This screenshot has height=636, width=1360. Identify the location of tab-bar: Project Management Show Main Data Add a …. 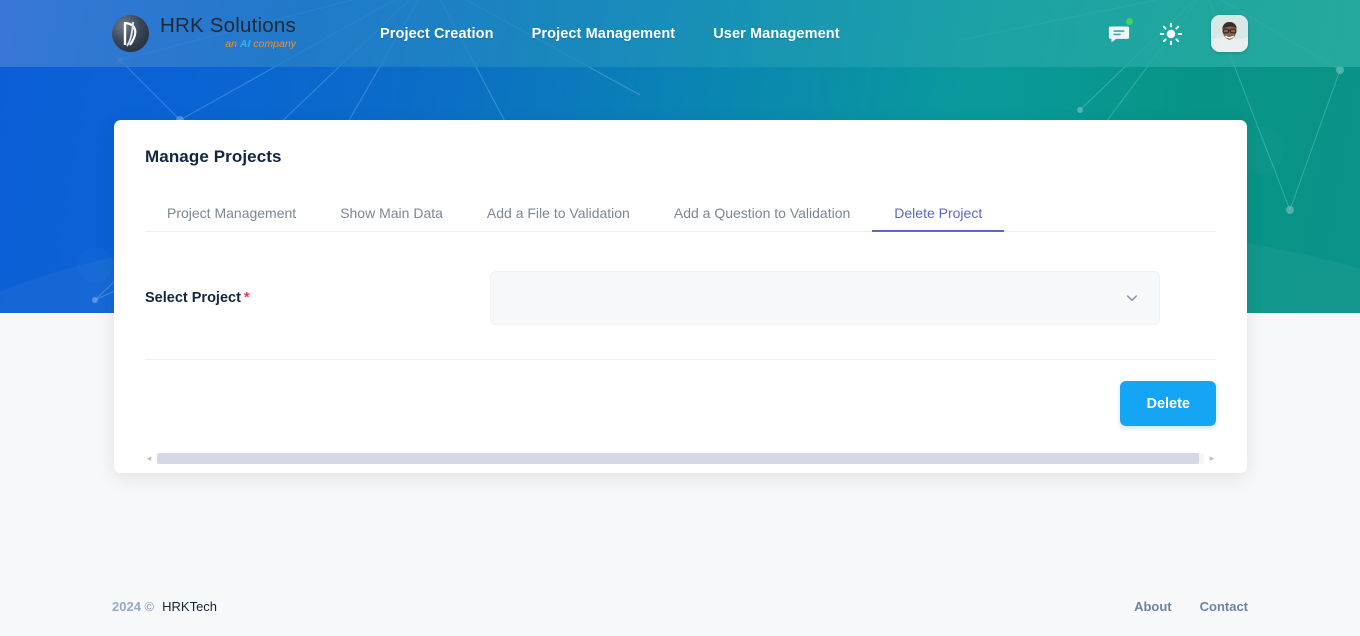
(680, 214).